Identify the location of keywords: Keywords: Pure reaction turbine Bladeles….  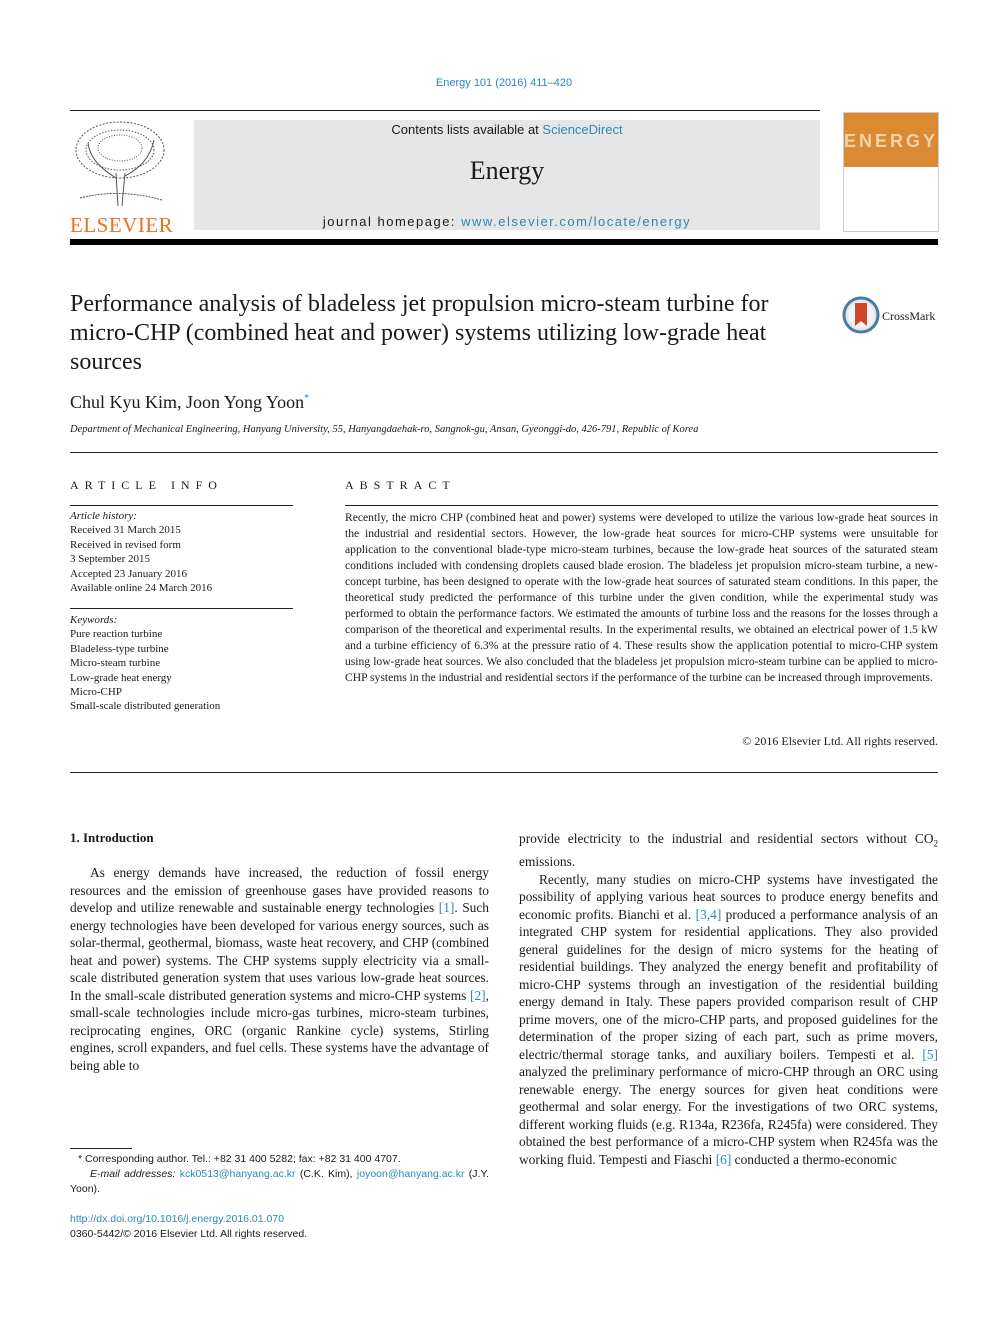
(185, 663).